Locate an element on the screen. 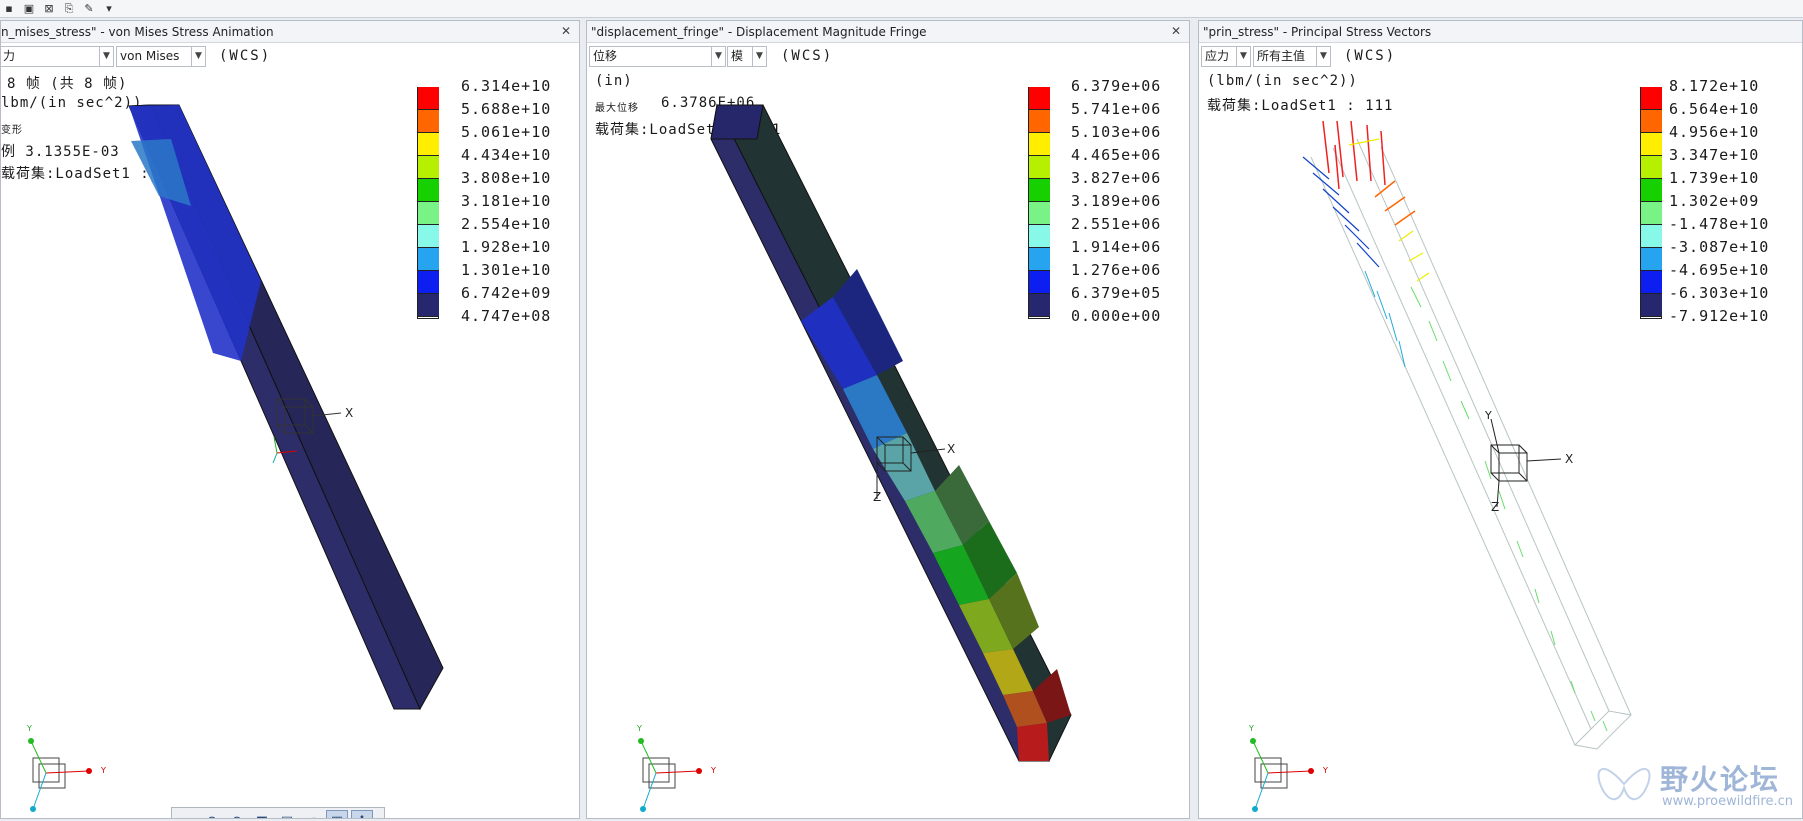  legend-tick-label: 4.434e+10 is located at coordinates (506, 155).